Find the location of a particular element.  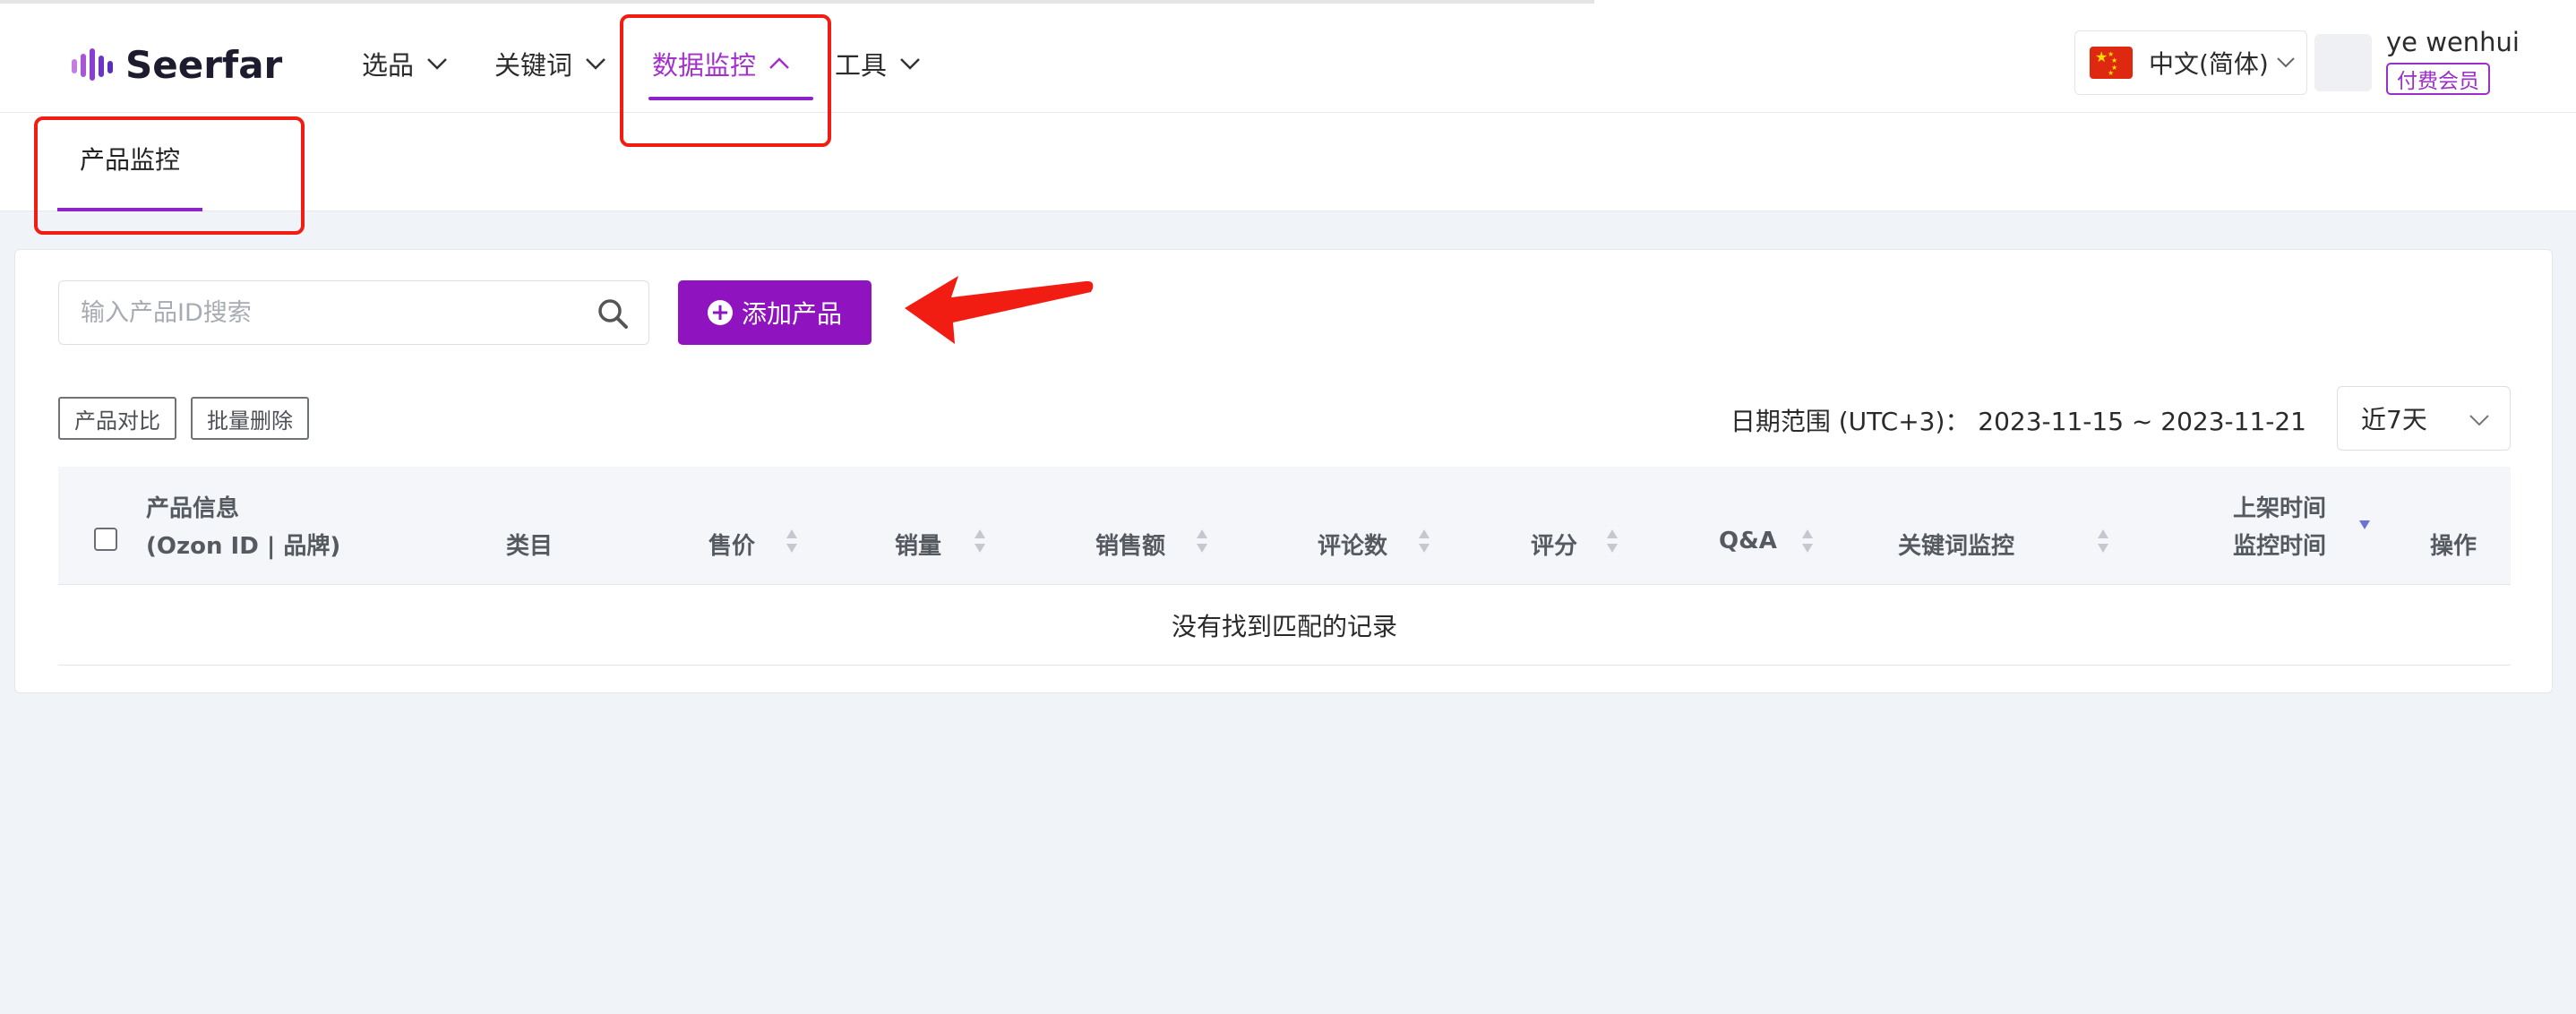

search-input is located at coordinates (331, 312).